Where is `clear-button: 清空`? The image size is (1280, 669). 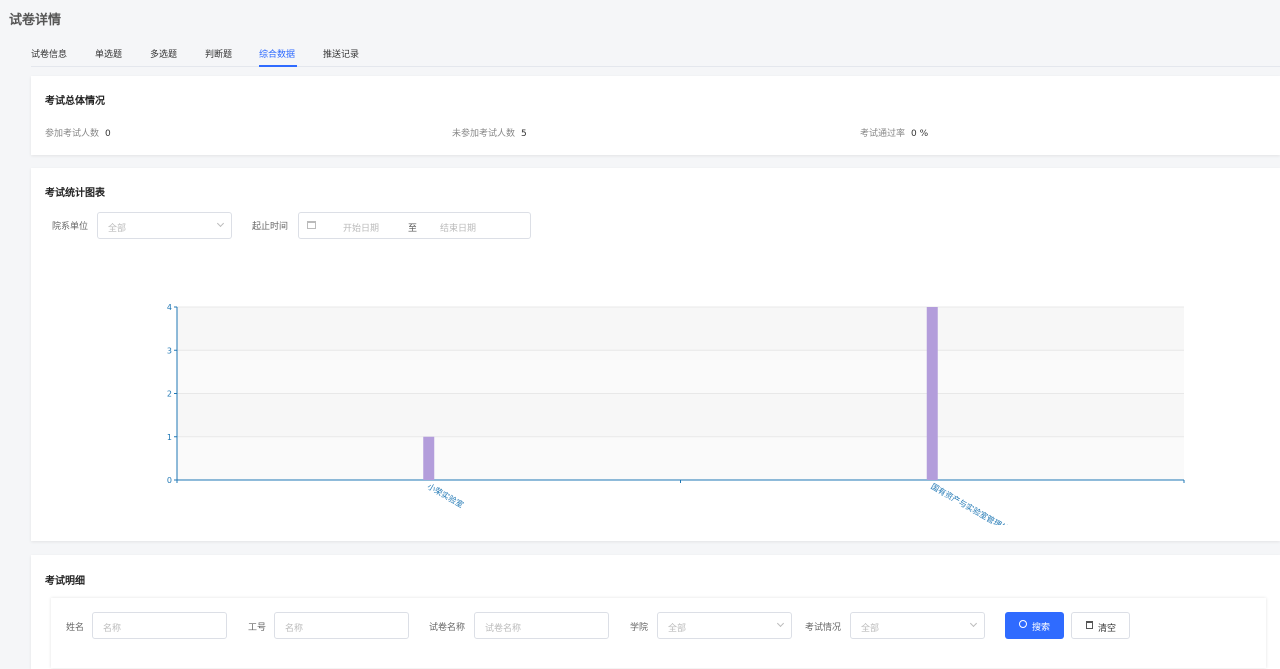 clear-button: 清空 is located at coordinates (1100, 625).